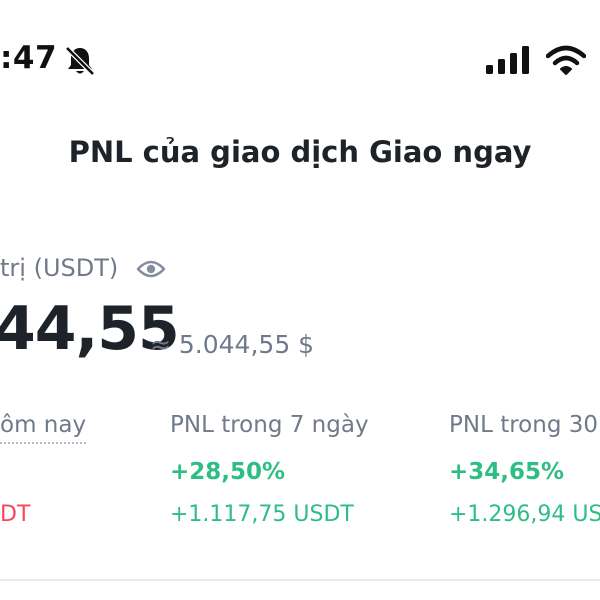 The image size is (600, 600). Describe the element at coordinates (262, 514) in the screenshot. I see `pnl-7d-amount: +1.117,75 USDT` at that location.